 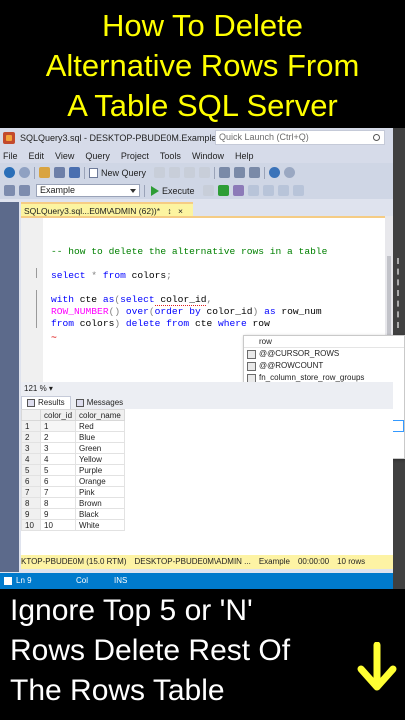 I want to click on code-token: colors, so click(x=94, y=323).